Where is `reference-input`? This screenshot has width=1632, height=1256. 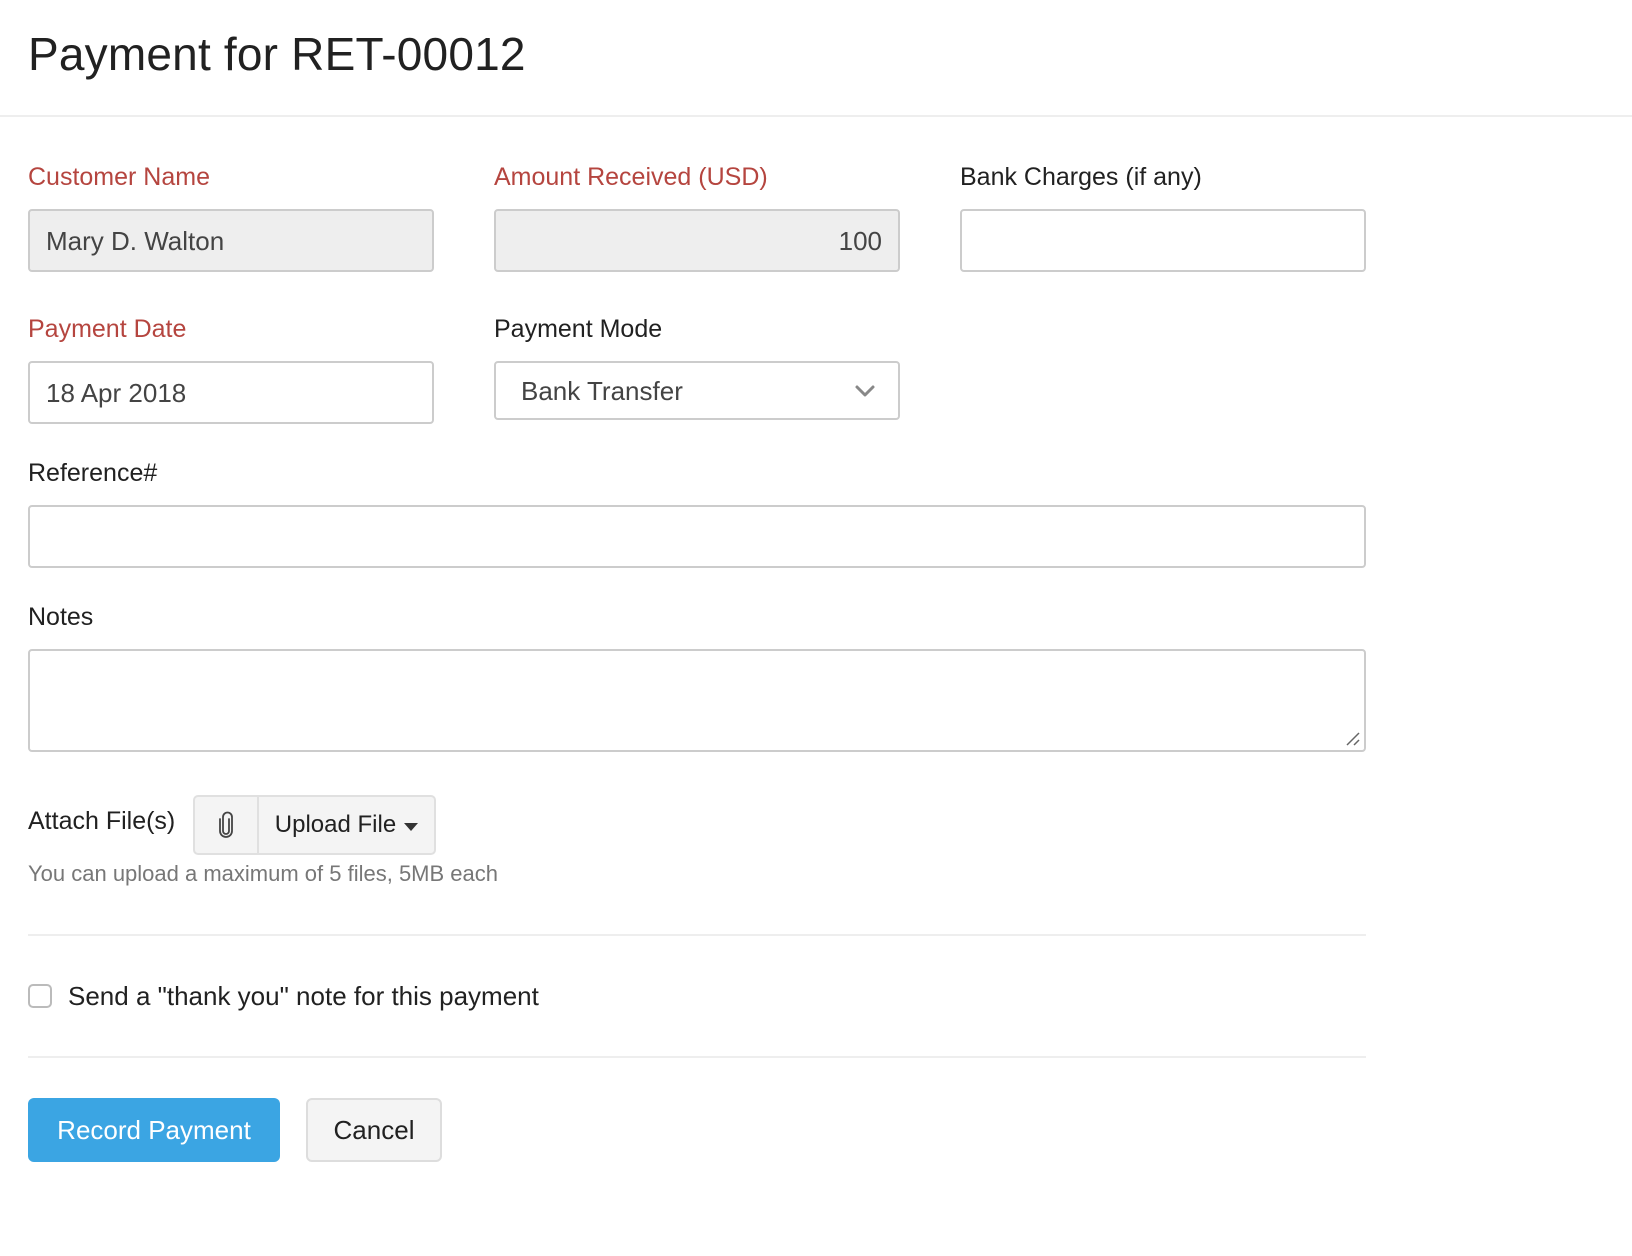
reference-input is located at coordinates (697, 536).